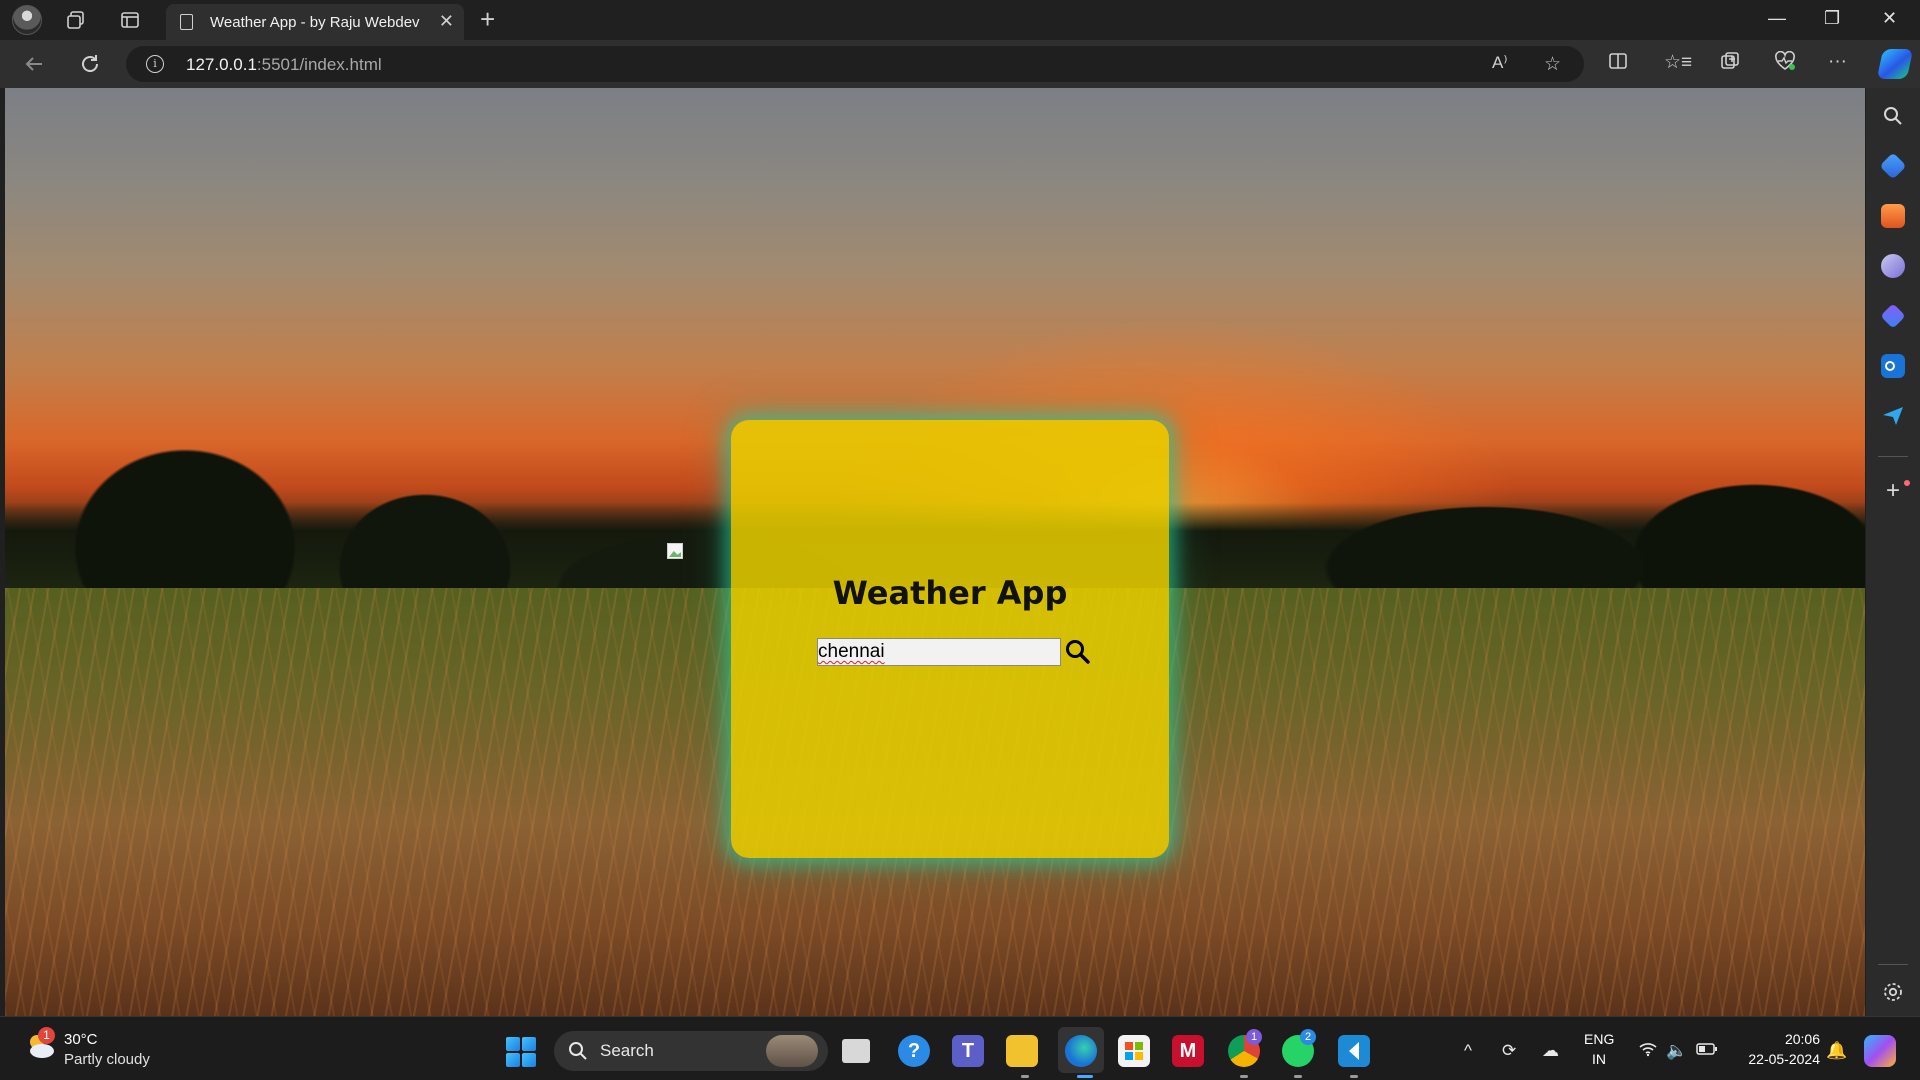 This screenshot has width=1920, height=1080. What do you see at coordinates (1354, 1051) in the screenshot?
I see `vscode-icon` at bounding box center [1354, 1051].